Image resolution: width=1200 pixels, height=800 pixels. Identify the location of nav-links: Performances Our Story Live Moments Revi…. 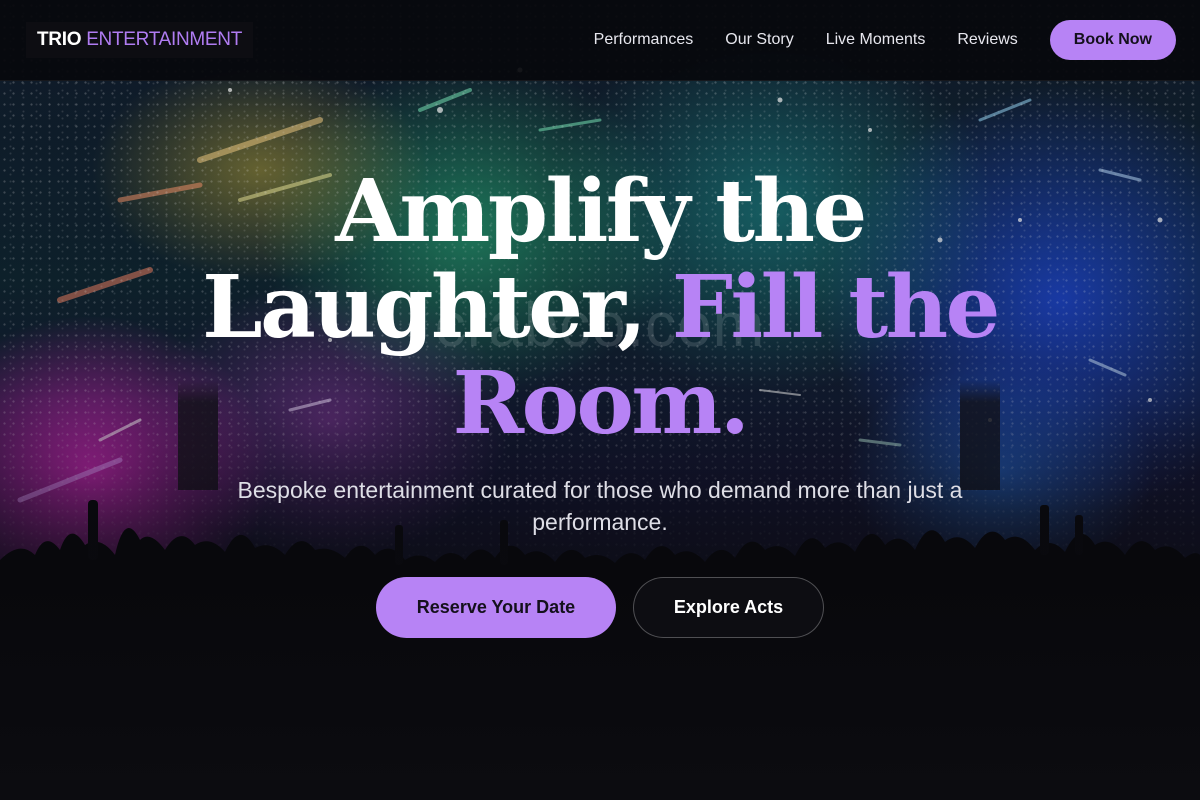
(885, 40).